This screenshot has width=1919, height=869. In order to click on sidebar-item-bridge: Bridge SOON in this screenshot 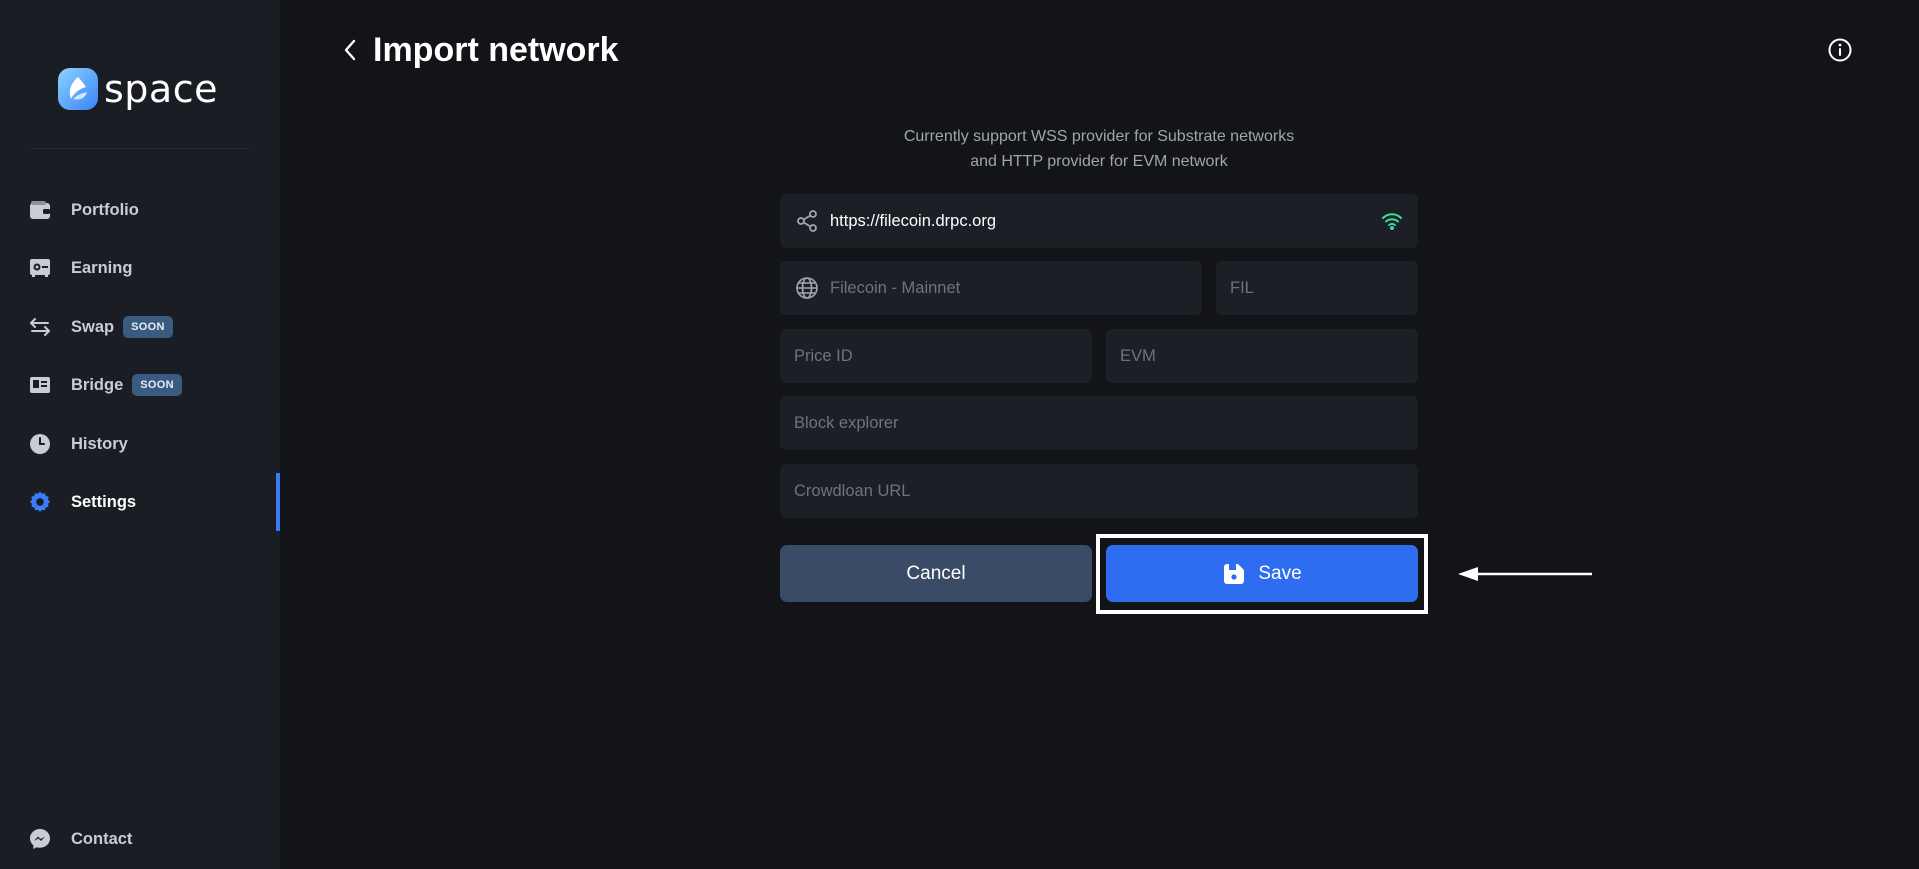, I will do `click(140, 385)`.